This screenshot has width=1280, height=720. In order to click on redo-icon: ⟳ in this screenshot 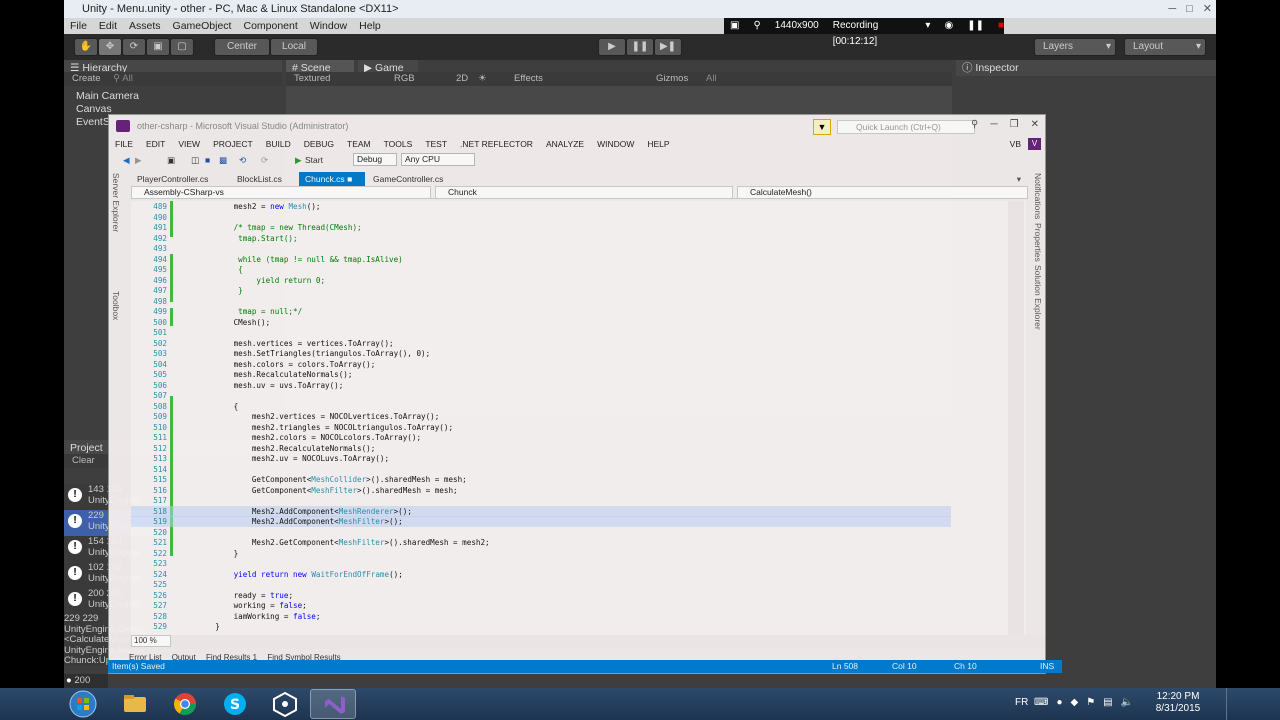, I will do `click(264, 160)`.